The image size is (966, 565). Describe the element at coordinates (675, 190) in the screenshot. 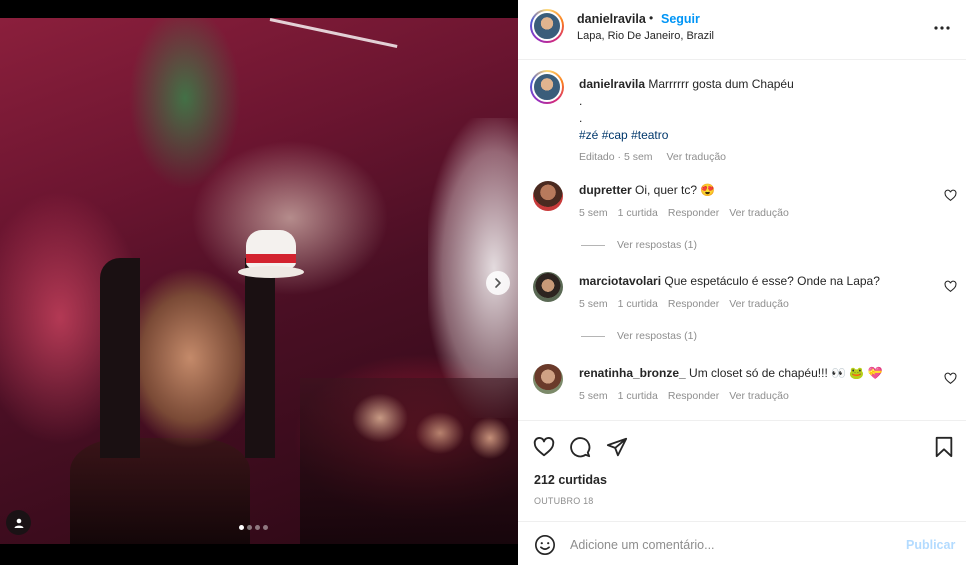

I see `comment-text: Oi, quer tc? 😍` at that location.